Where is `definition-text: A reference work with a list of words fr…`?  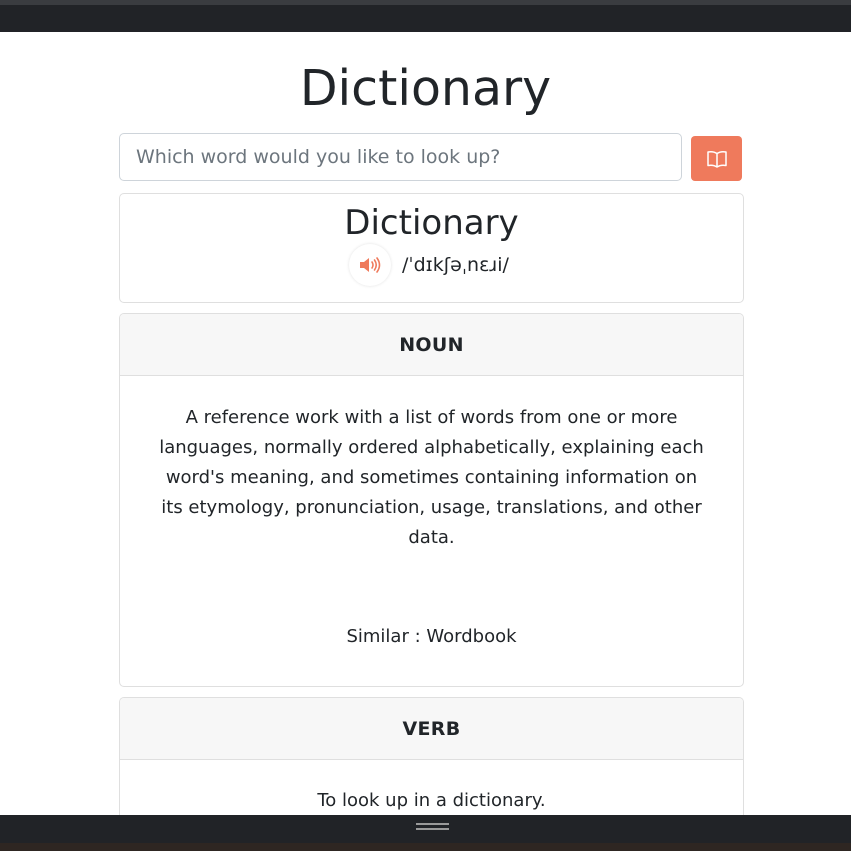 definition-text: A reference work with a list of words fr… is located at coordinates (431, 477).